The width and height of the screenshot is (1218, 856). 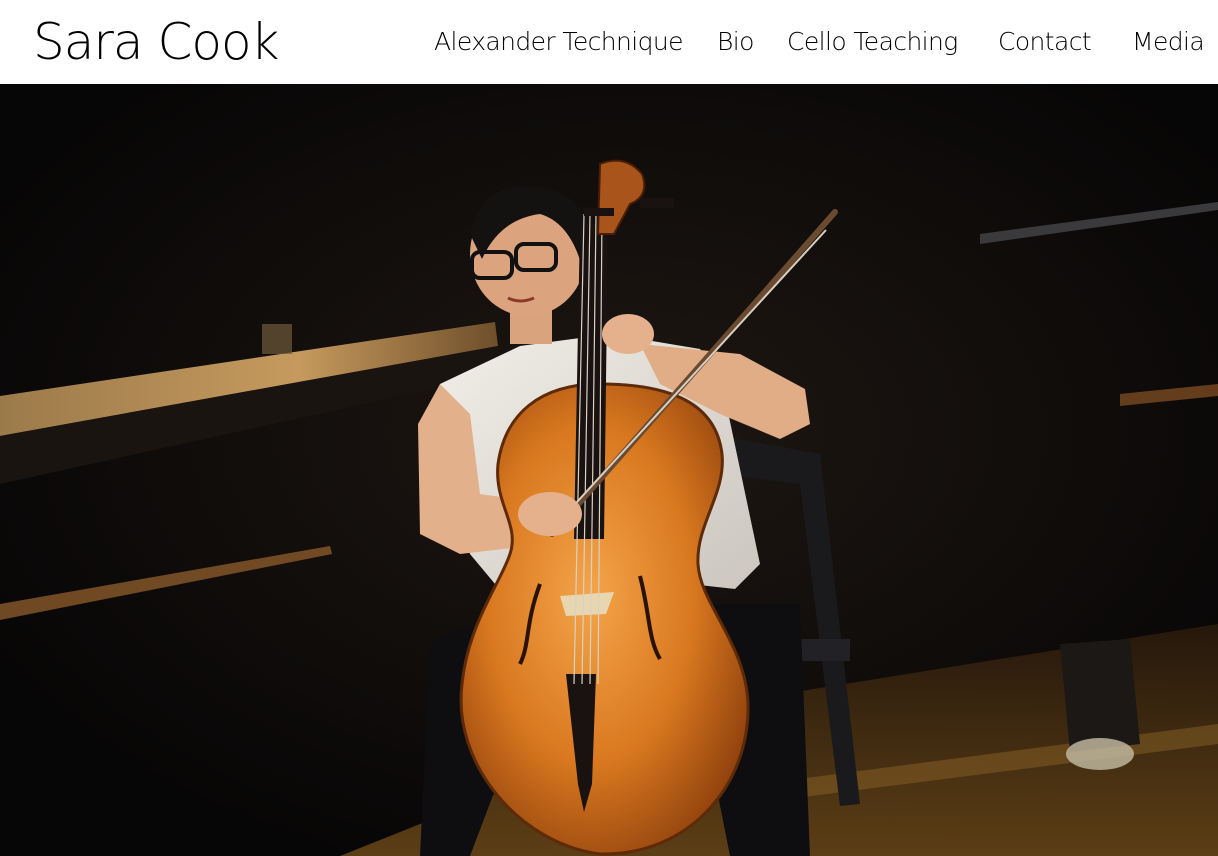 What do you see at coordinates (1045, 42) in the screenshot?
I see `nav-item-contact: Contact` at bounding box center [1045, 42].